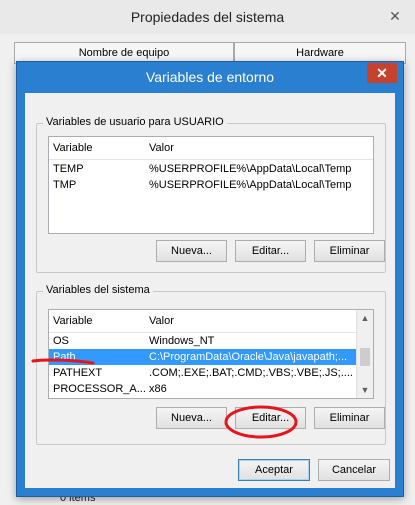  What do you see at coordinates (382, 73) in the screenshot?
I see `close-icon: ✕` at bounding box center [382, 73].